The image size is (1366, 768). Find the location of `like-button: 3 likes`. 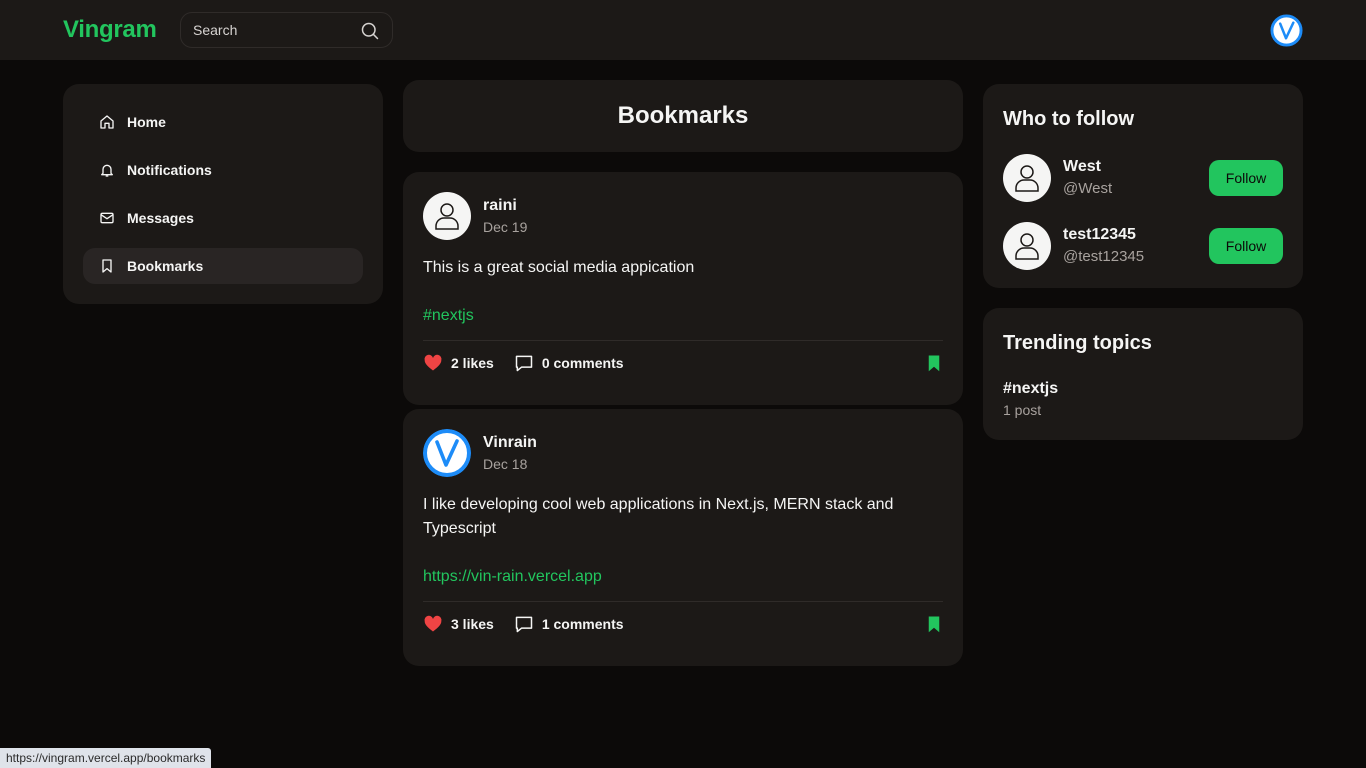

like-button: 3 likes is located at coordinates (458, 624).